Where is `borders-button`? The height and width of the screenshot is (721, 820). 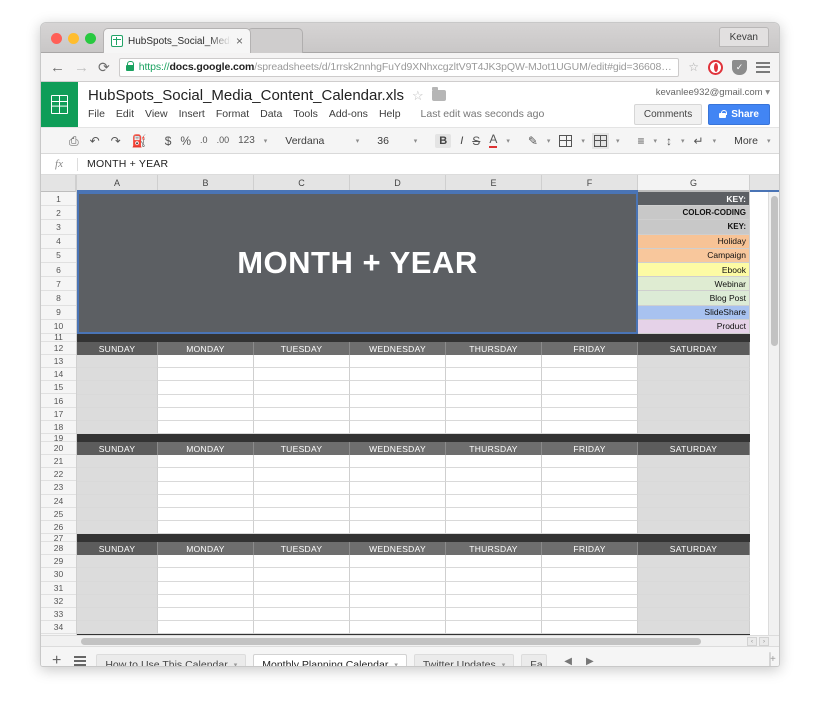 borders-button is located at coordinates (566, 140).